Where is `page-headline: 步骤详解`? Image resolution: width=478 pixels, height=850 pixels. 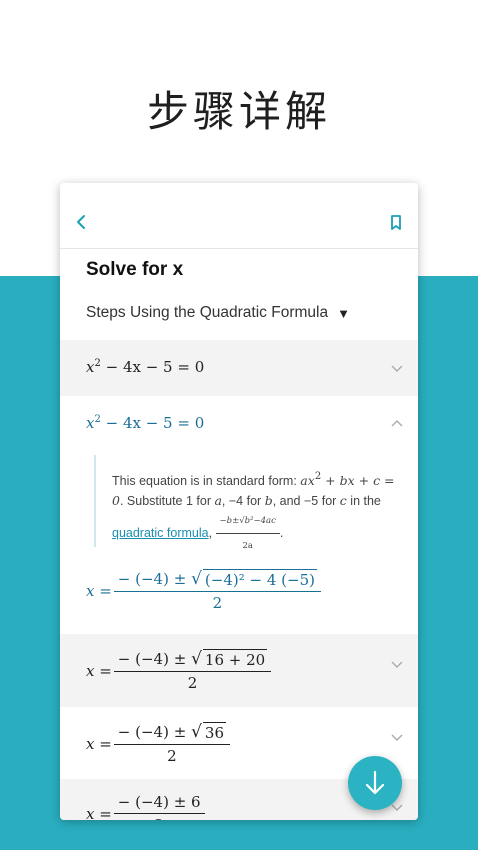
page-headline: 步骤详解 is located at coordinates (238, 111).